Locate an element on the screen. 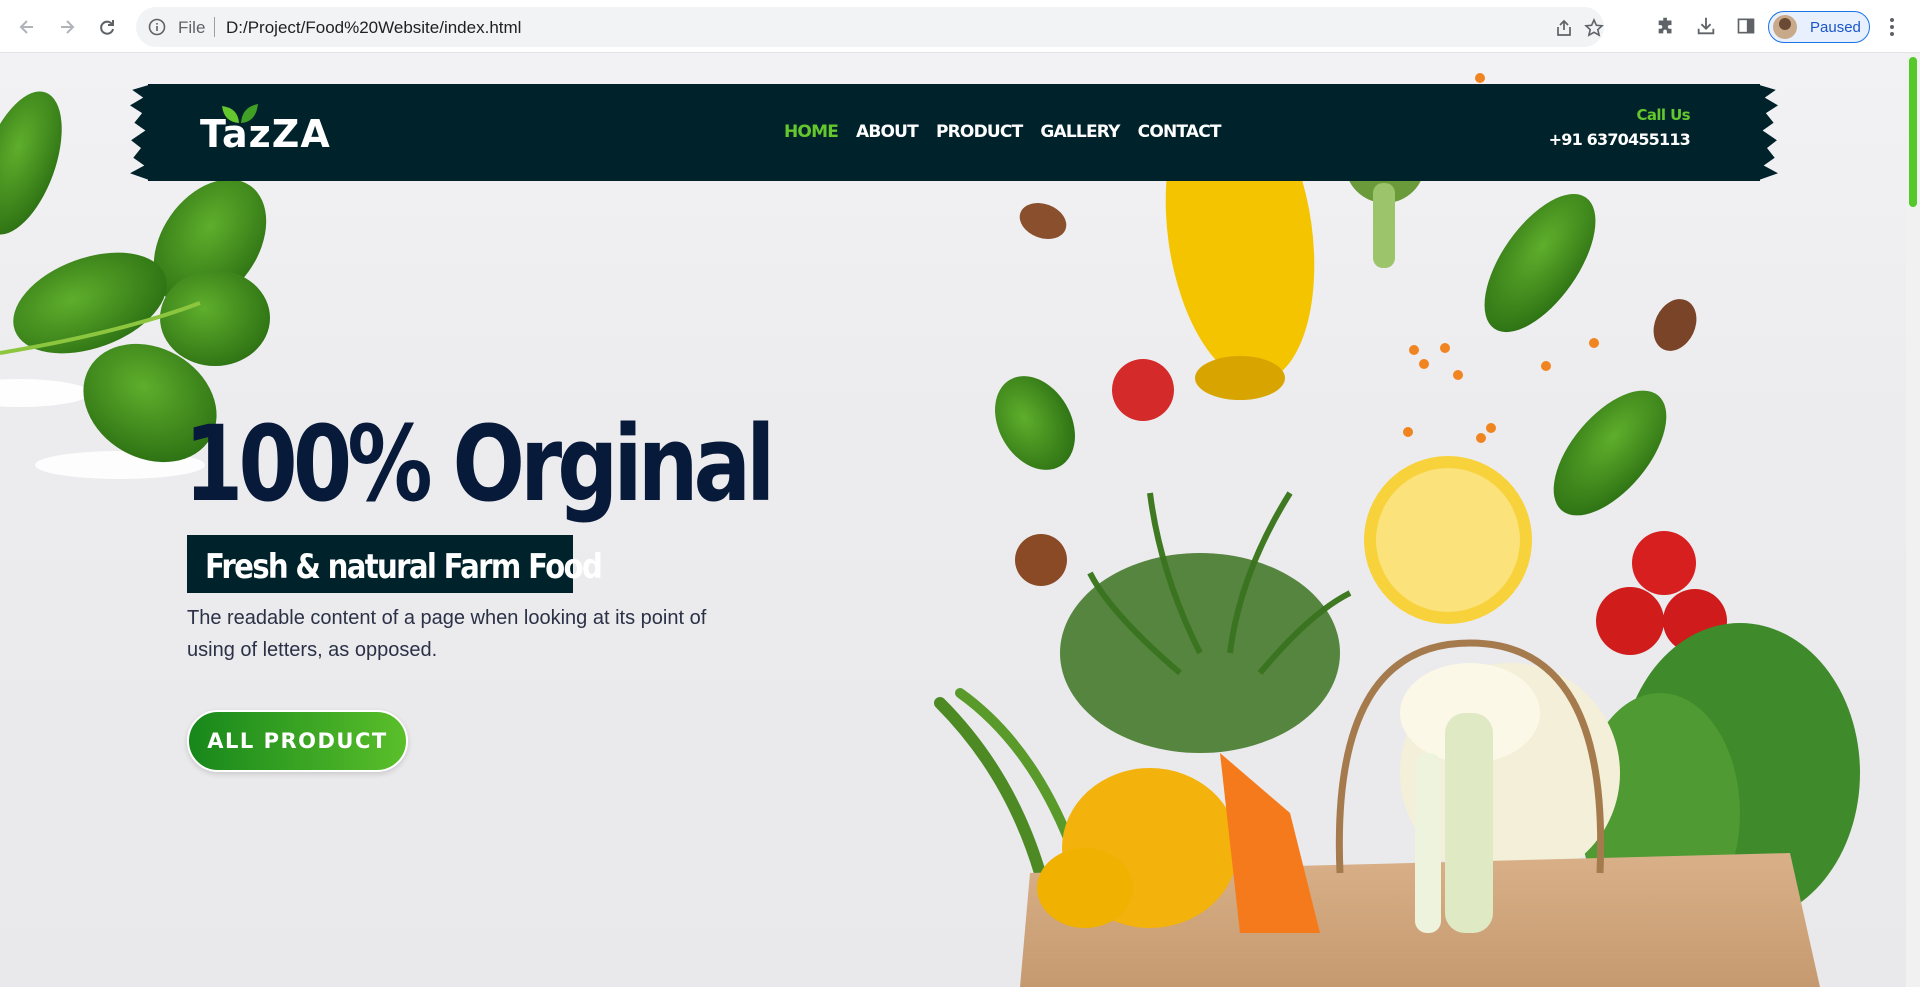 The image size is (1920, 987). reload-icon is located at coordinates (107, 27).